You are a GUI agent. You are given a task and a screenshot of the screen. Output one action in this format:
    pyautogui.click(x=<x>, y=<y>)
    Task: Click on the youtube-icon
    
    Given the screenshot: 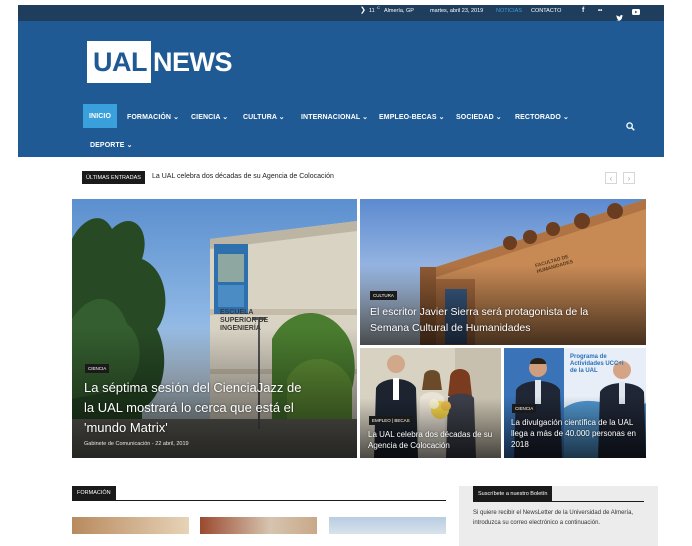 What is the action you would take?
    pyautogui.click(x=636, y=12)
    